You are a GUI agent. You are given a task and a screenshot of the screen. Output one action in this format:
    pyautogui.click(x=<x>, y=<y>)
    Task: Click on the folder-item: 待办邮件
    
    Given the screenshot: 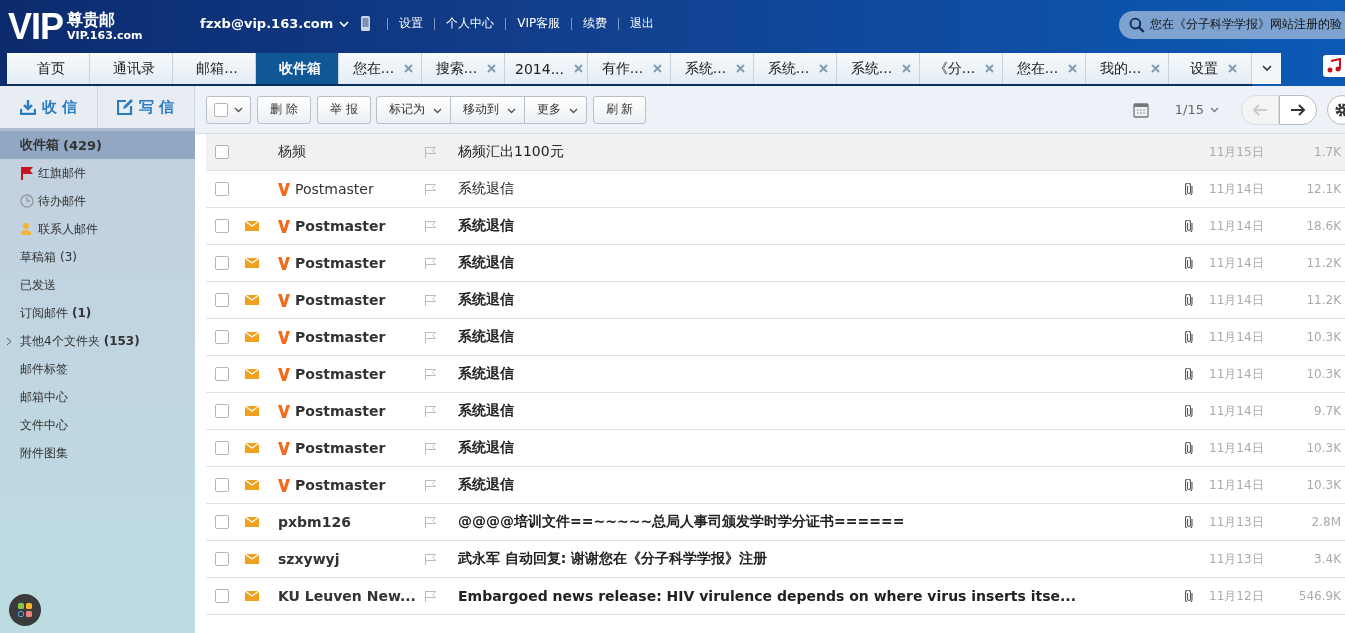 What is the action you would take?
    pyautogui.click(x=97, y=201)
    